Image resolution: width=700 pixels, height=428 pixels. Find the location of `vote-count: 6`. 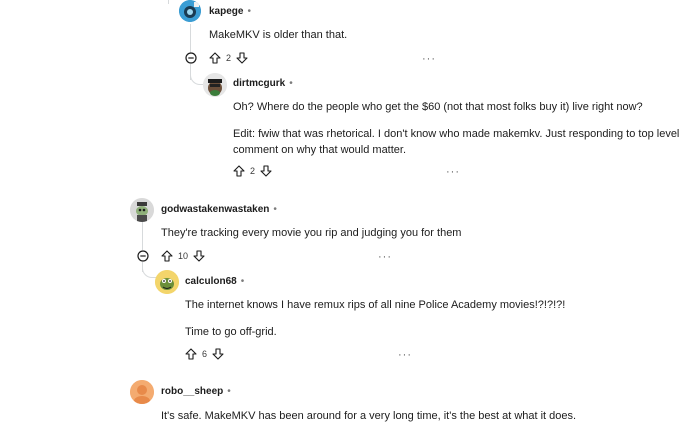

vote-count: 6 is located at coordinates (205, 354).